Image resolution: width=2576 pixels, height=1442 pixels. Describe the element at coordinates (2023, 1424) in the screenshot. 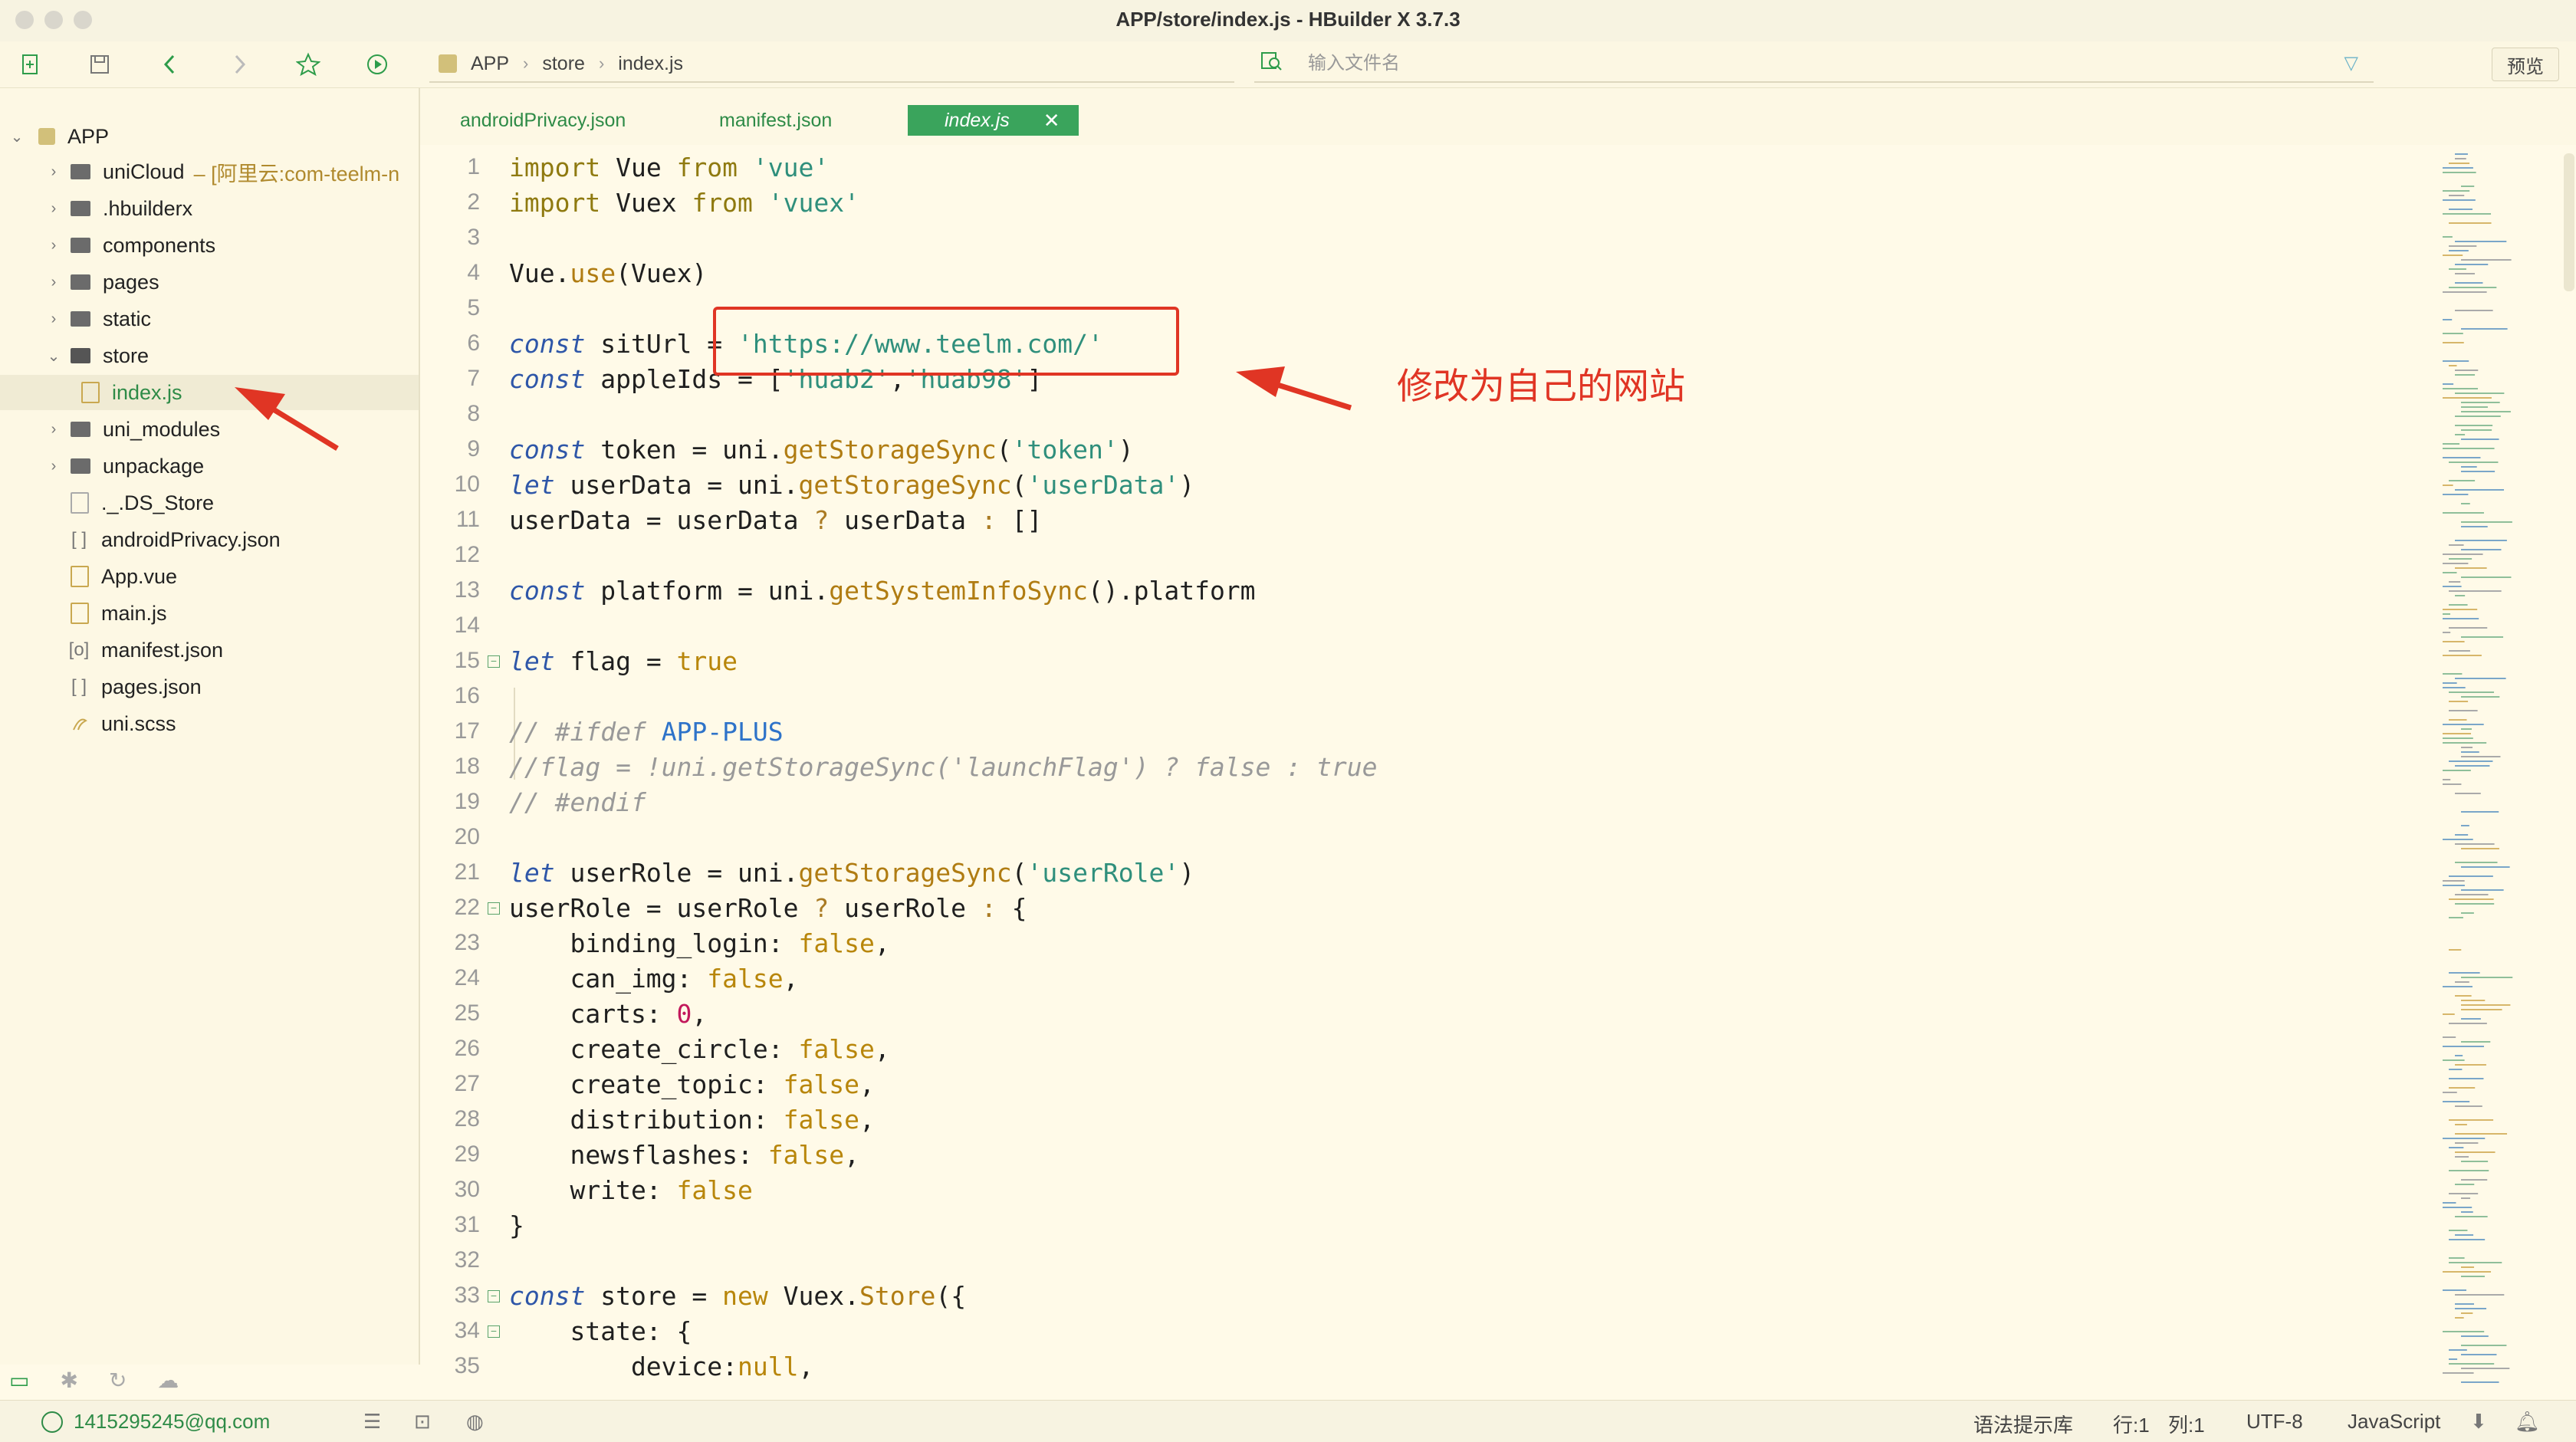

I see `syntax-library: 语法提示库` at that location.